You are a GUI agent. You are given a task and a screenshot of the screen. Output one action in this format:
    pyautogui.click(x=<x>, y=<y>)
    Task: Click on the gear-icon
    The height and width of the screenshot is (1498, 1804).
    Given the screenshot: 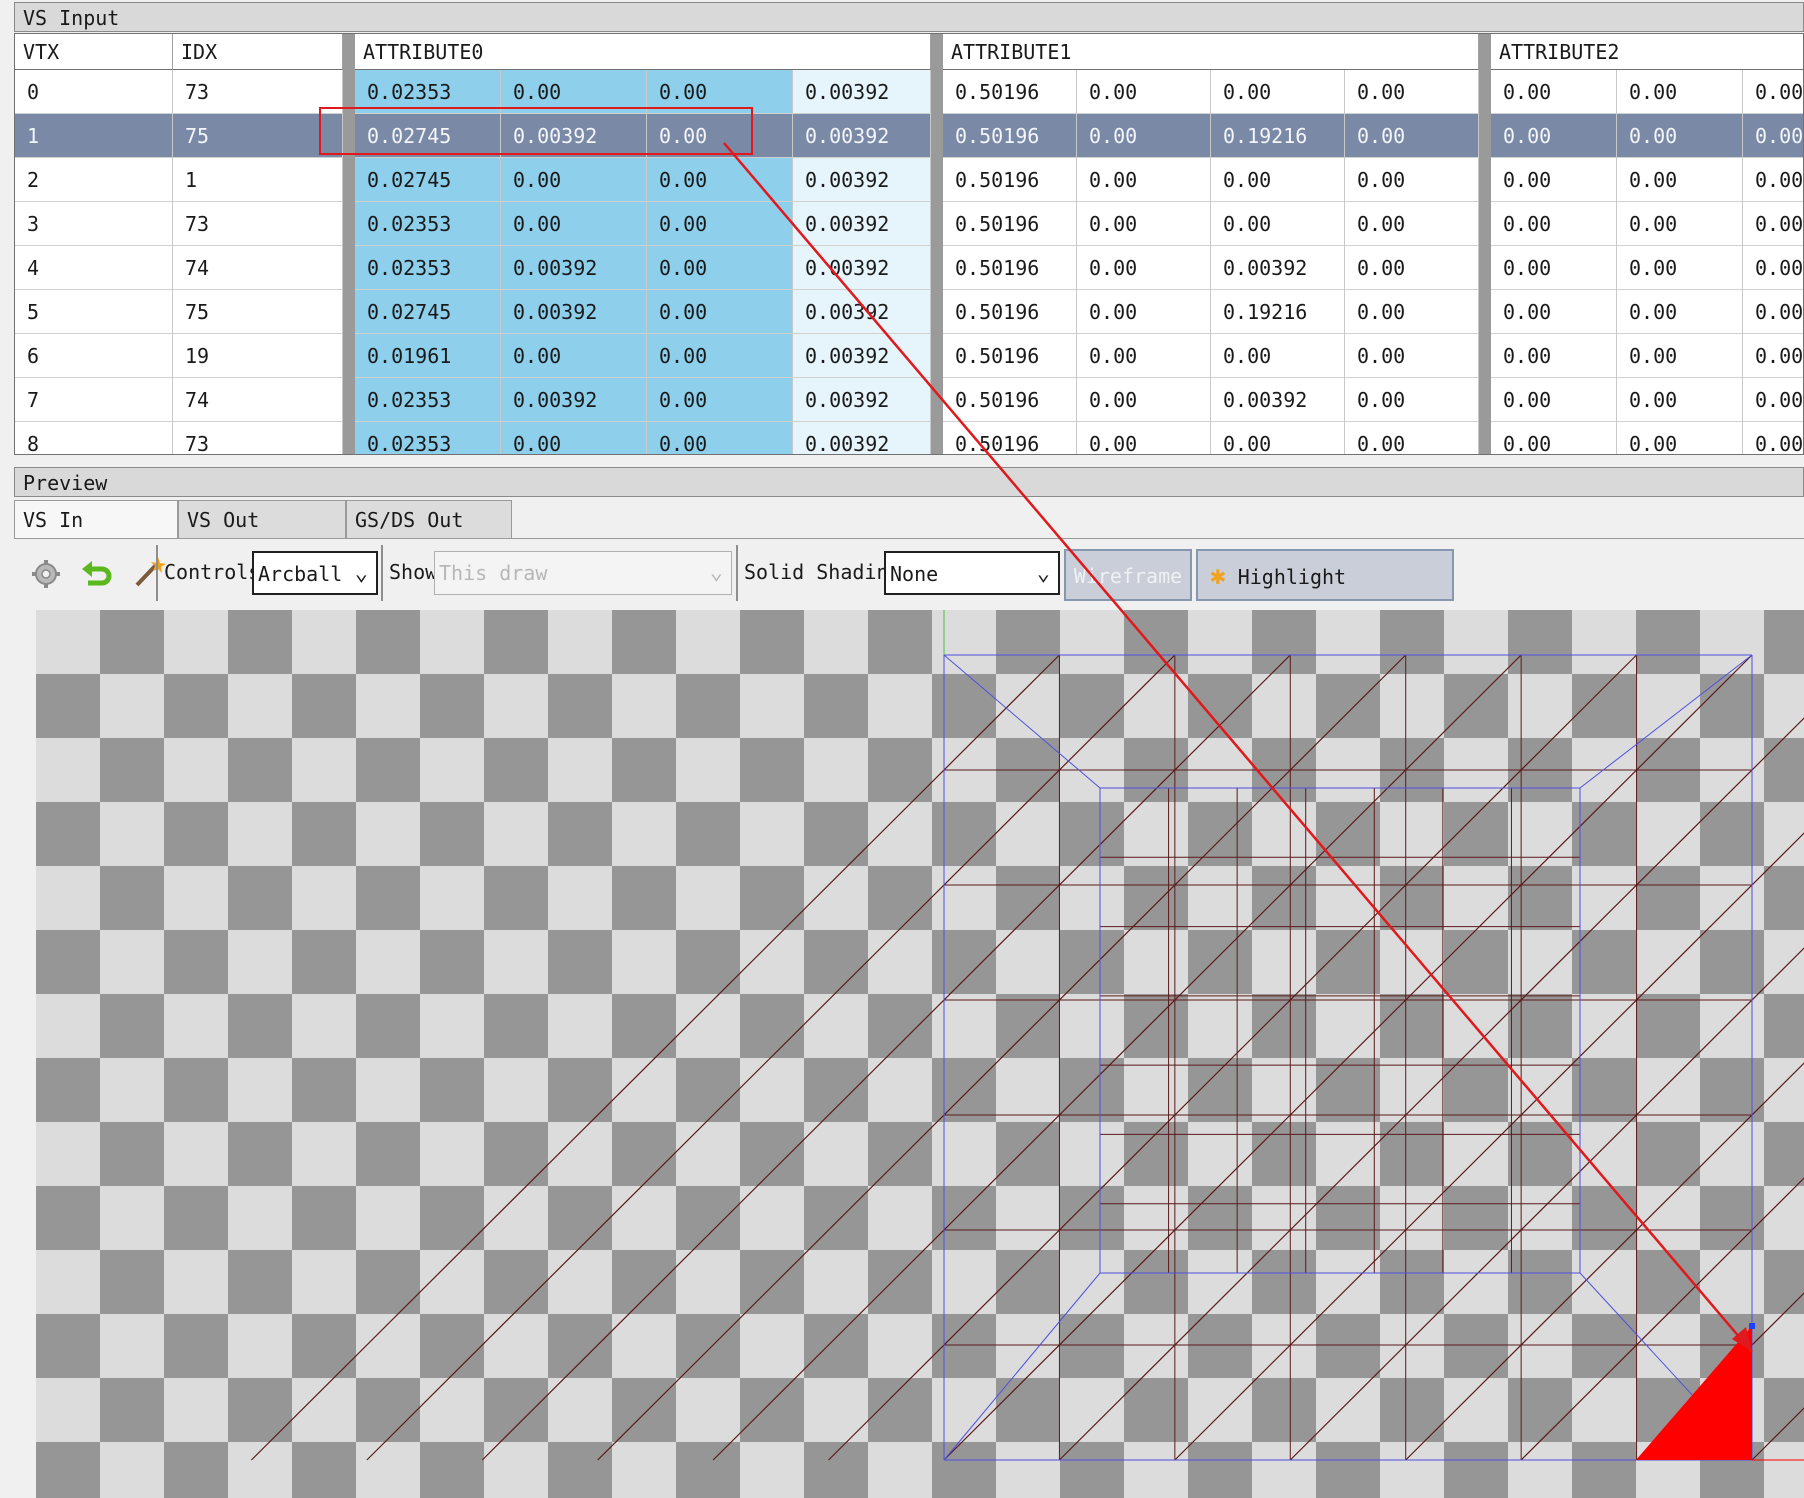 What is the action you would take?
    pyautogui.click(x=46, y=574)
    